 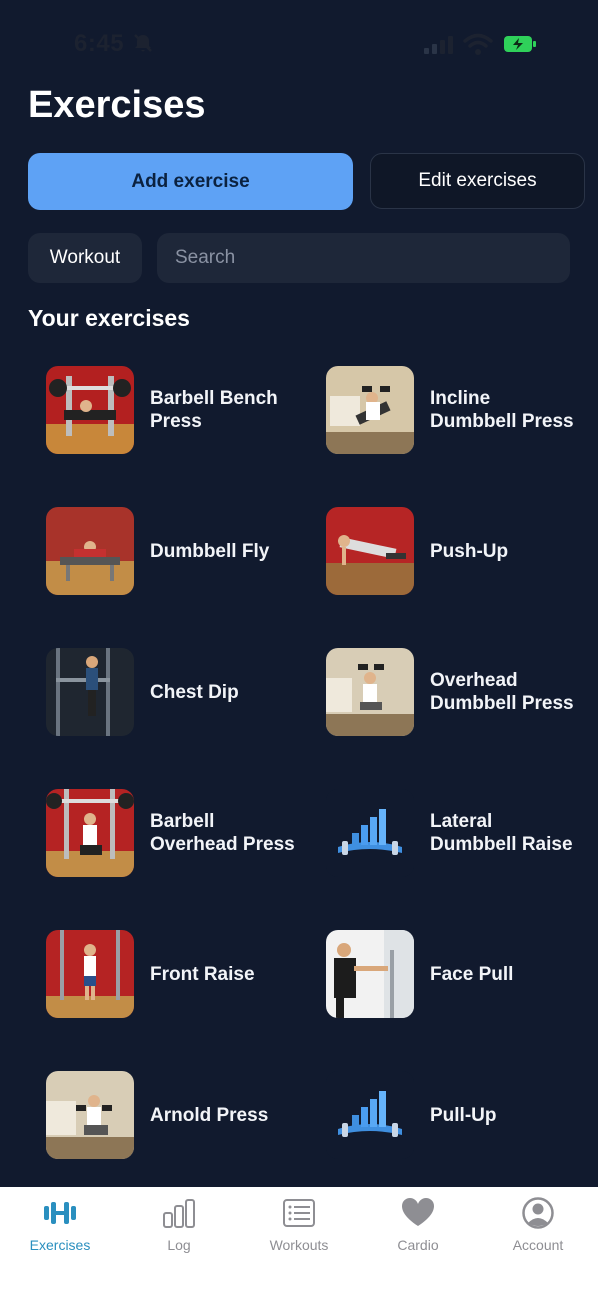 What do you see at coordinates (299, 1213) in the screenshot?
I see `list-icon` at bounding box center [299, 1213].